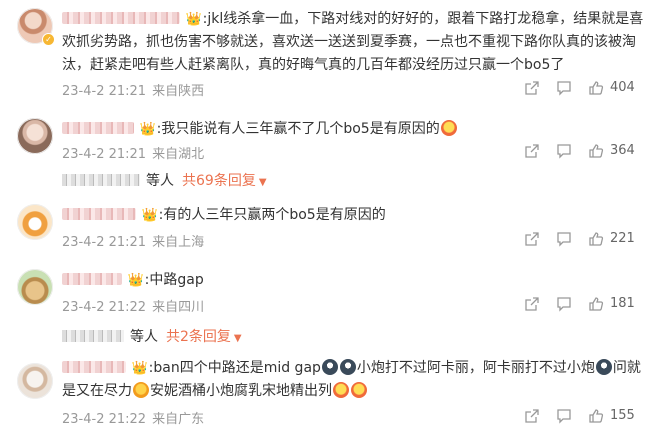 The image size is (660, 439). Describe the element at coordinates (355, 129) in the screenshot. I see `comment-text: 👑:我只能说有人三年赢不了几个bo5是有原因的` at that location.